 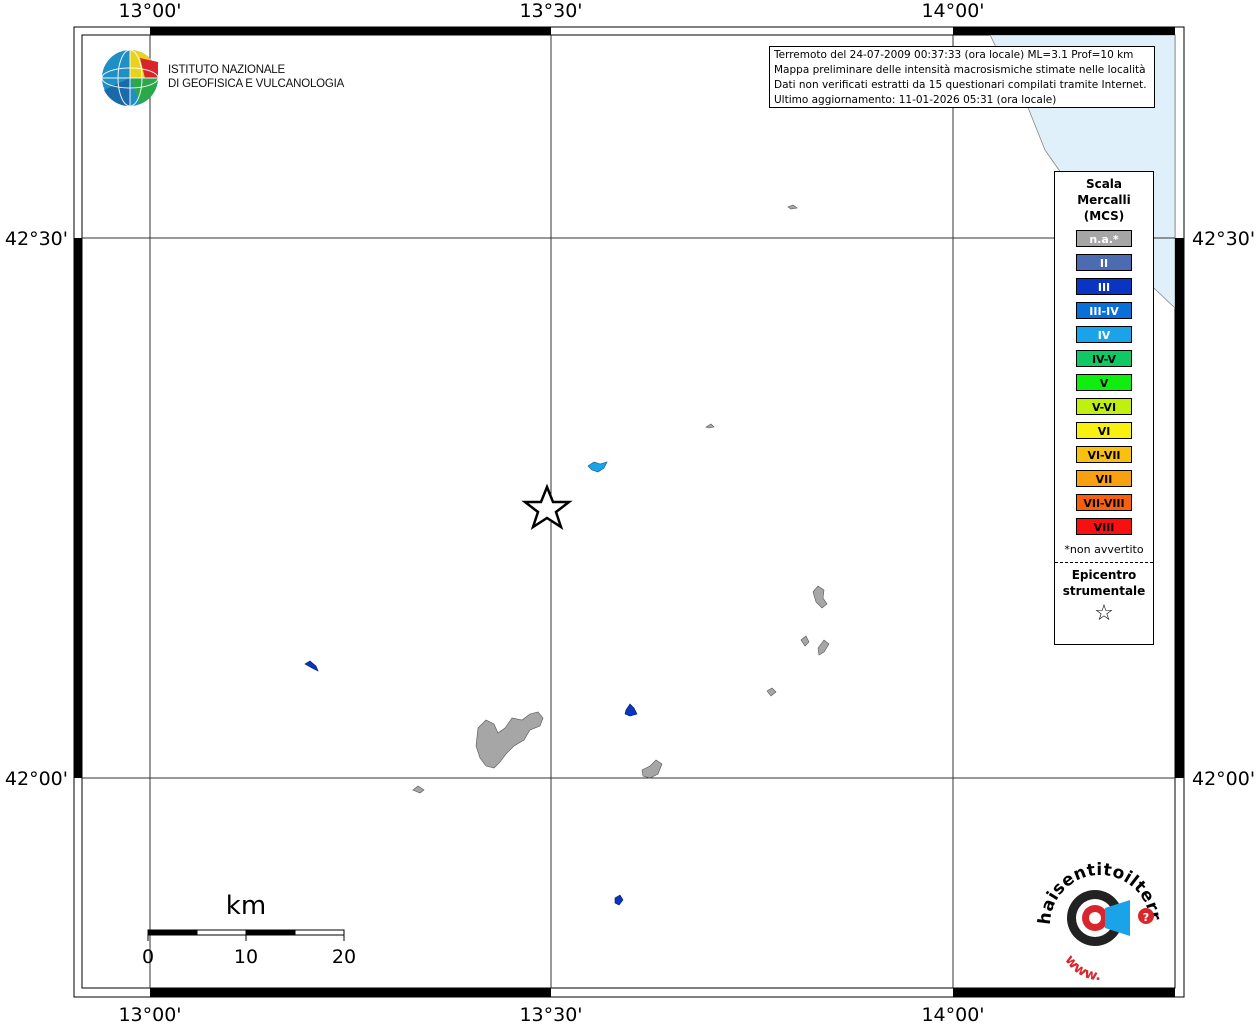 What do you see at coordinates (149, 11) in the screenshot?
I see `lon-label-top-1: 13°00'` at bounding box center [149, 11].